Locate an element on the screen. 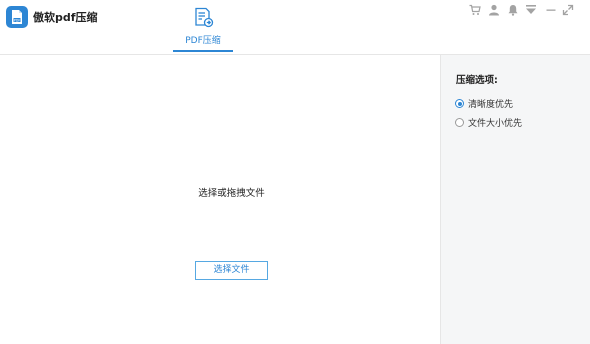 This screenshot has width=590, height=344. svg-text: PDF is located at coordinates (17, 20).